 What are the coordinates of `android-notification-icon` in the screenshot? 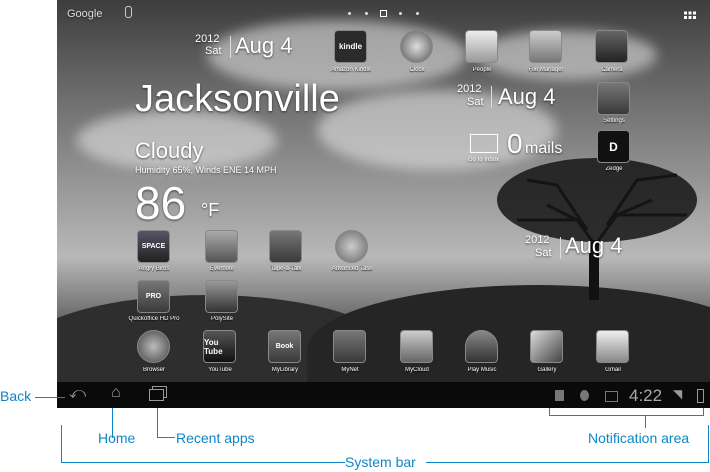 It's located at (584, 395).